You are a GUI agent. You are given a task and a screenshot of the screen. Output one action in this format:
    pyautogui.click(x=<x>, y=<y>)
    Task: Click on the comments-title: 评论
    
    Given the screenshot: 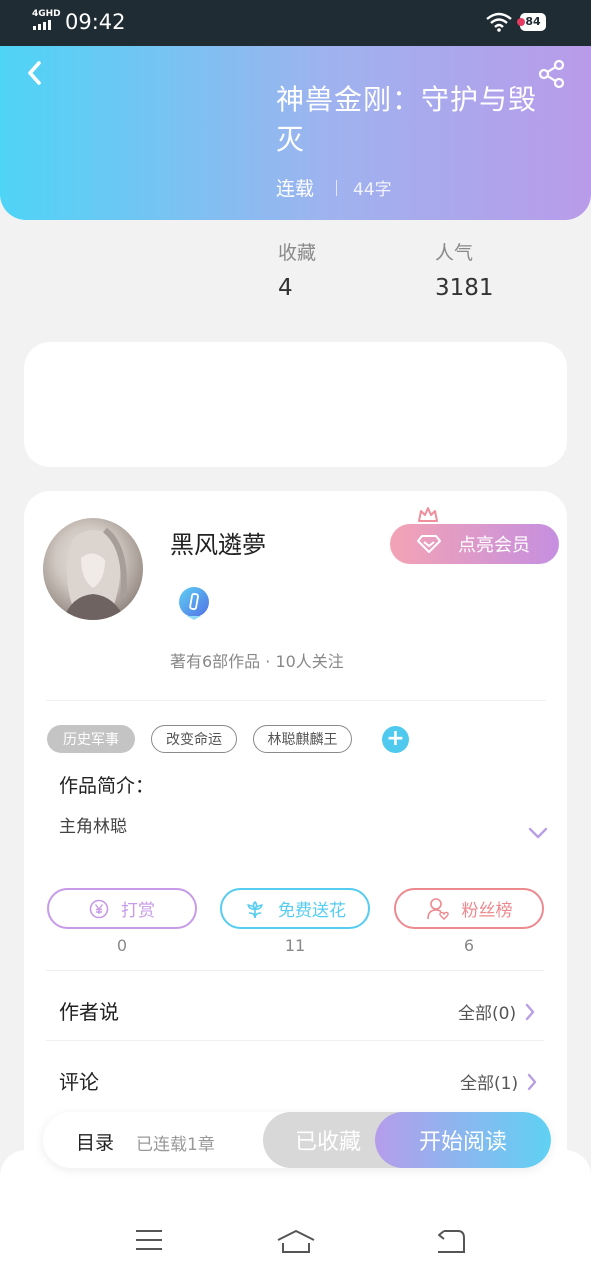 What is the action you would take?
    pyautogui.click(x=79, y=1082)
    